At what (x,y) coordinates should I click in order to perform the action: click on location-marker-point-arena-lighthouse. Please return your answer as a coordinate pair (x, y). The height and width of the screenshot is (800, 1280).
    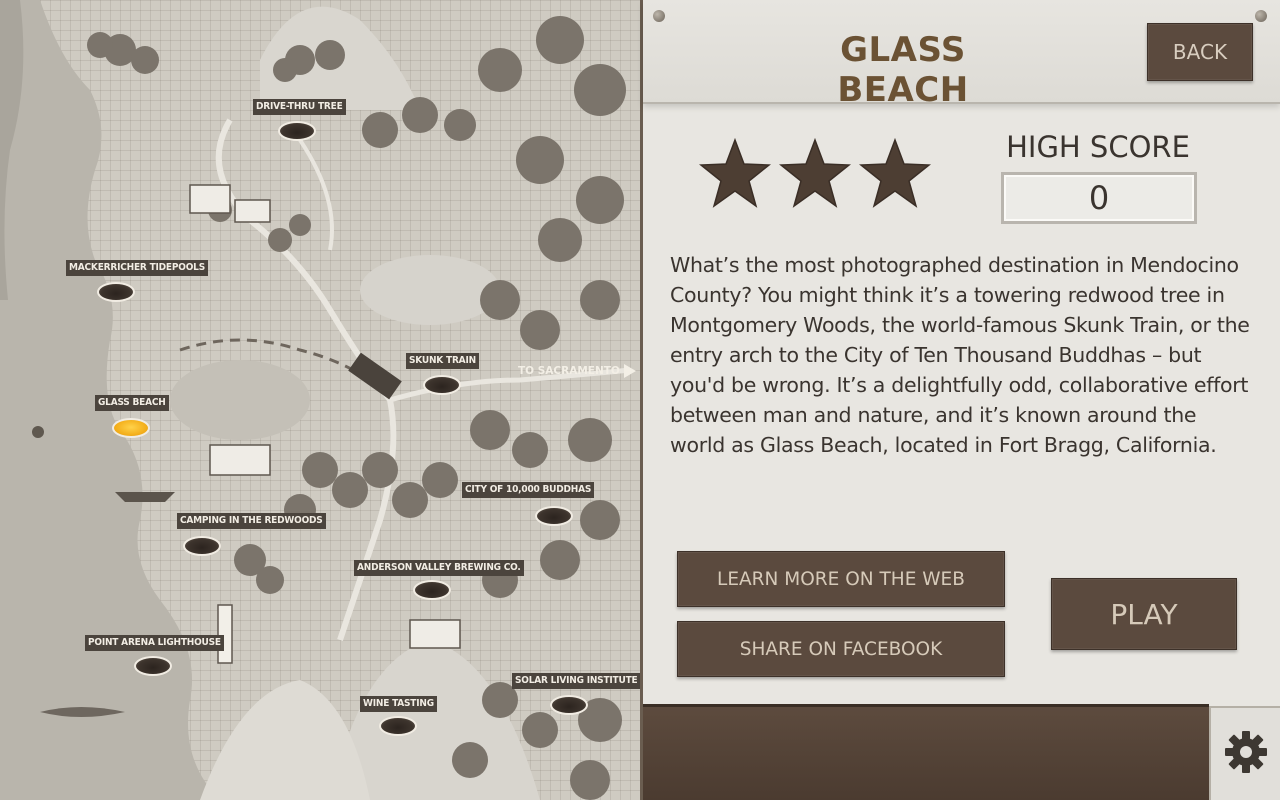
    Looking at the image, I should click on (153, 666).